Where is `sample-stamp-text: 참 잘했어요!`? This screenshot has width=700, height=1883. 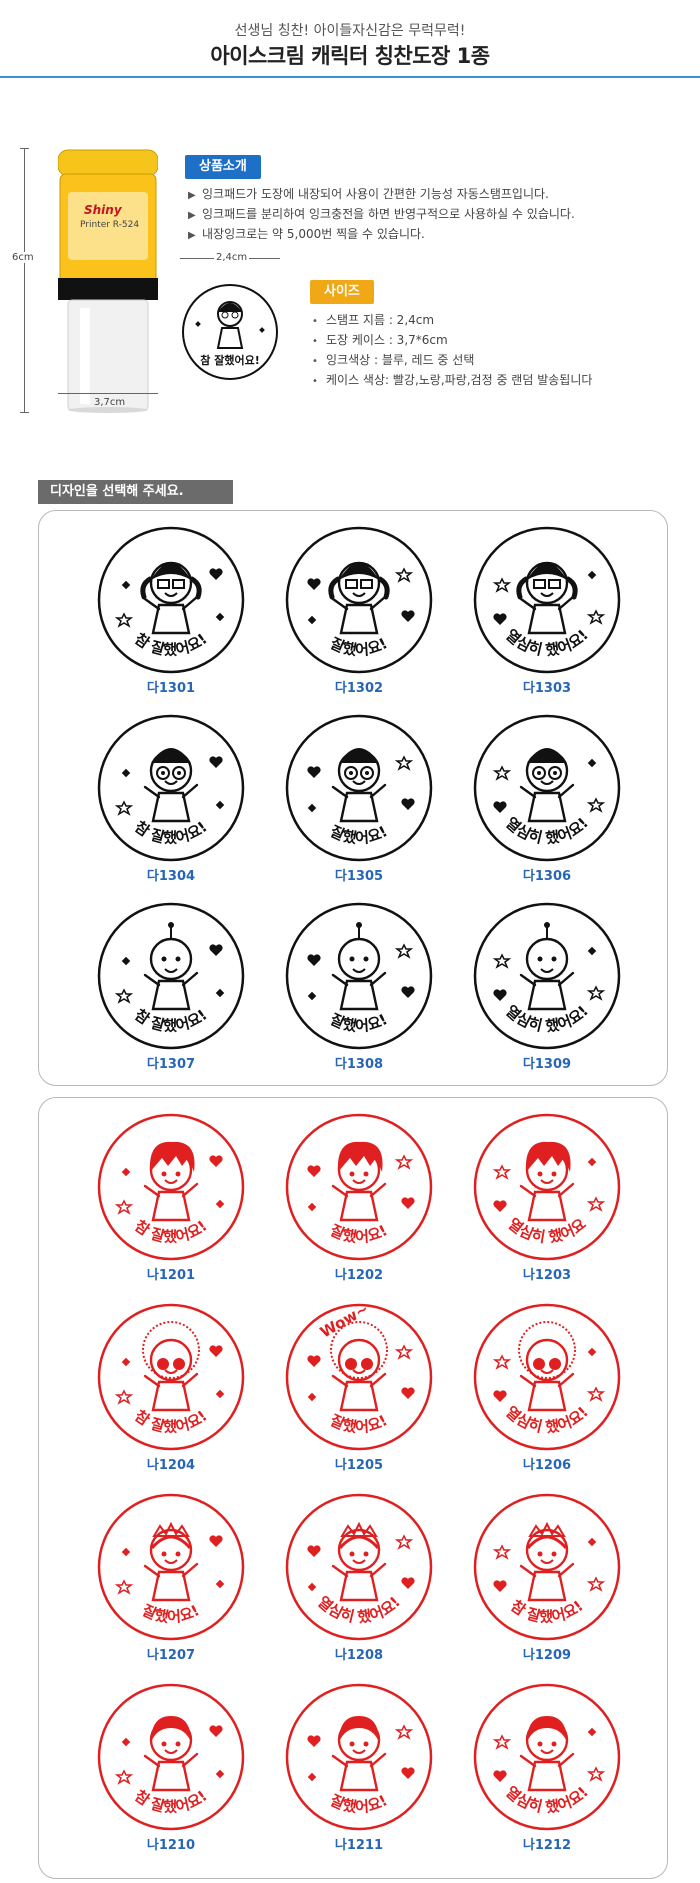 sample-stamp-text: 참 잘했어요! is located at coordinates (230, 360).